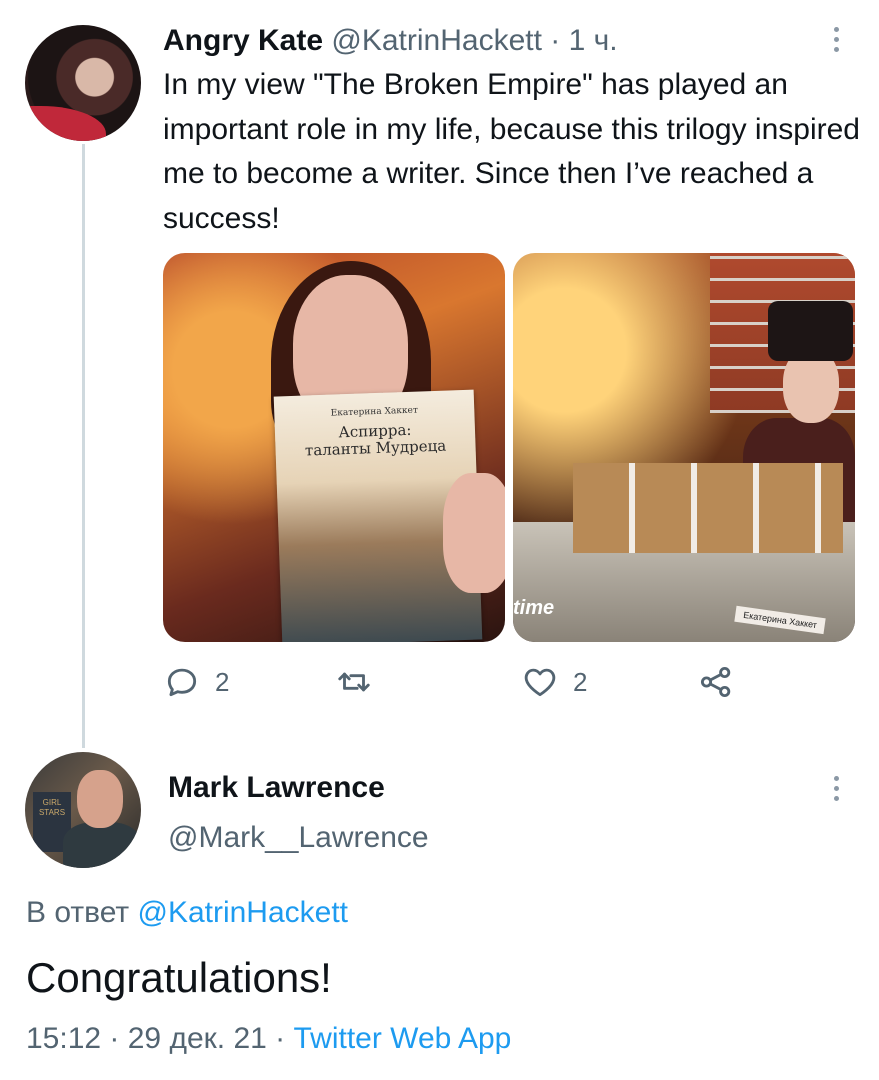 This screenshot has height=1080, width=879. What do you see at coordinates (83, 446) in the screenshot?
I see `thread-connector-line` at bounding box center [83, 446].